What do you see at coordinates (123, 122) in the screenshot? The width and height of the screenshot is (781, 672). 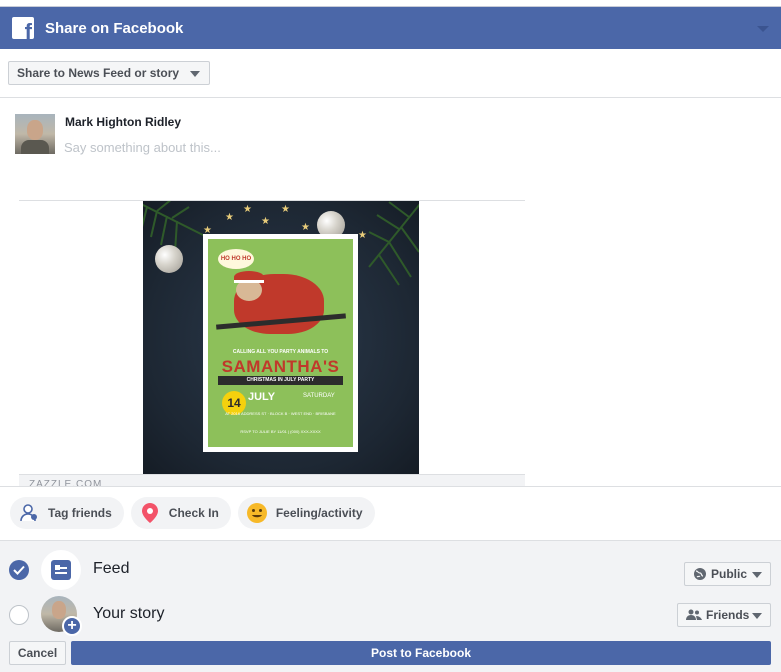 I see `user-name: Mark Highton Ridley` at bounding box center [123, 122].